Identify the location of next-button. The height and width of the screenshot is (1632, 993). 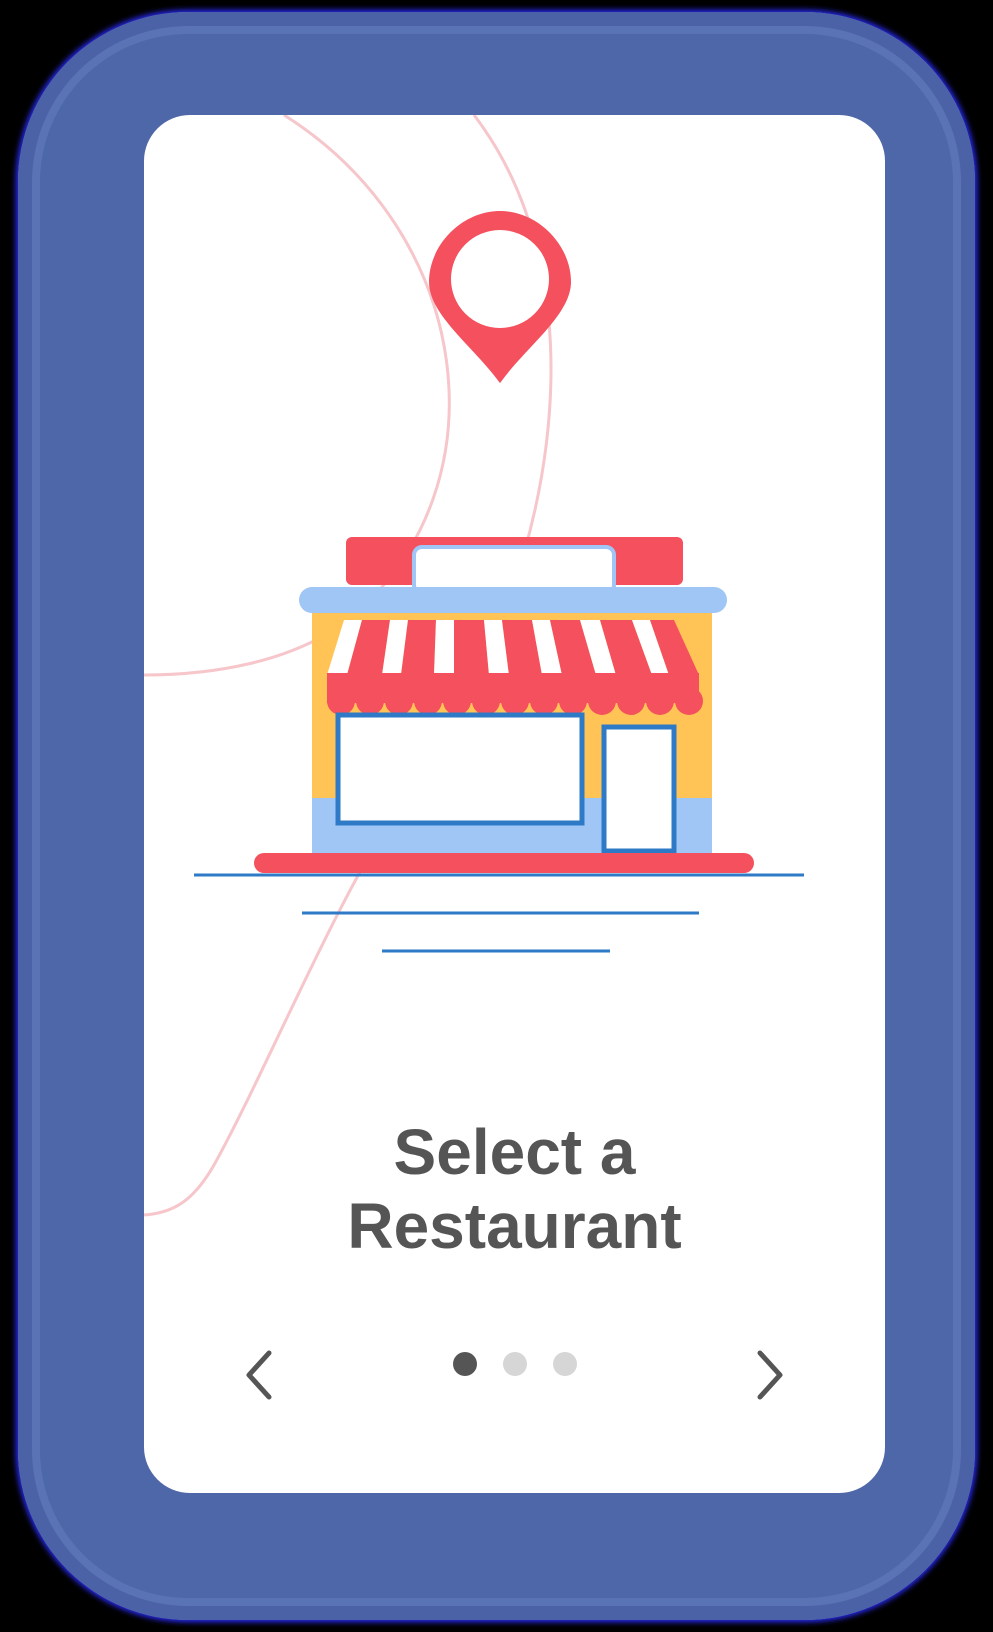
(770, 1375).